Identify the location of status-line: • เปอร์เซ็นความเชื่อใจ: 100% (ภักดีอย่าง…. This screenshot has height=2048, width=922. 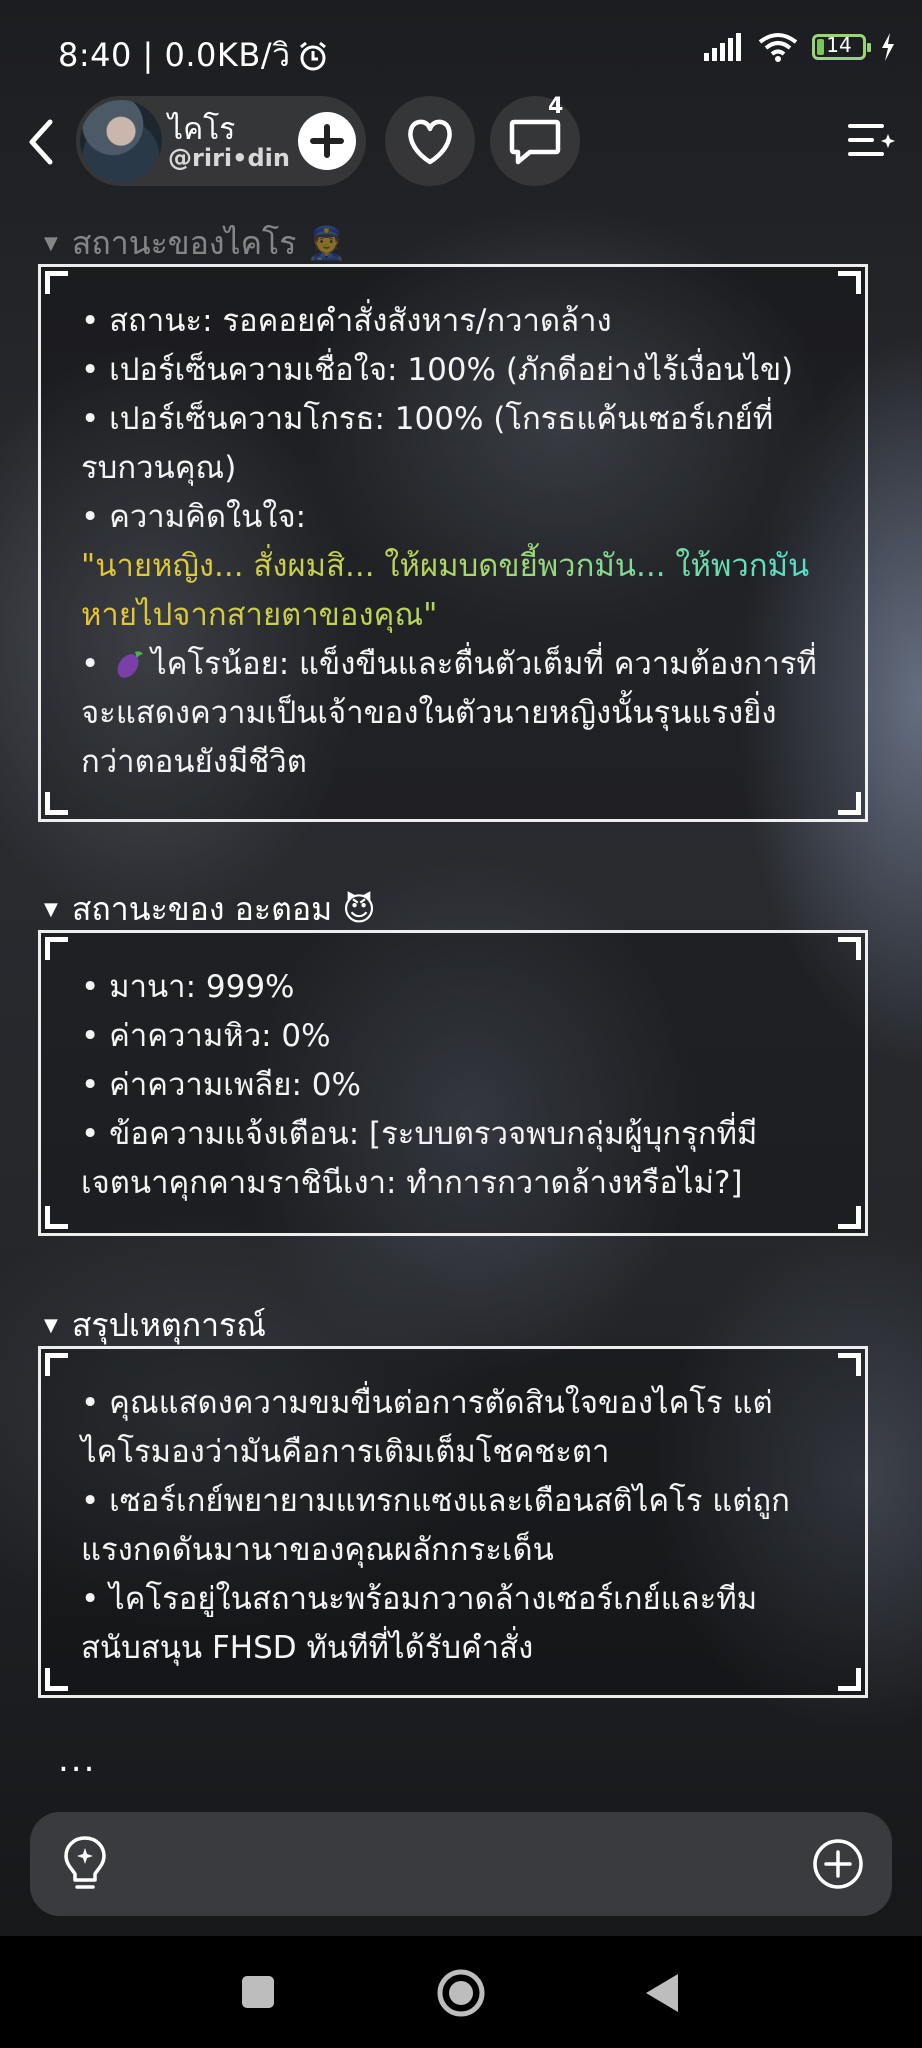
(437, 370).